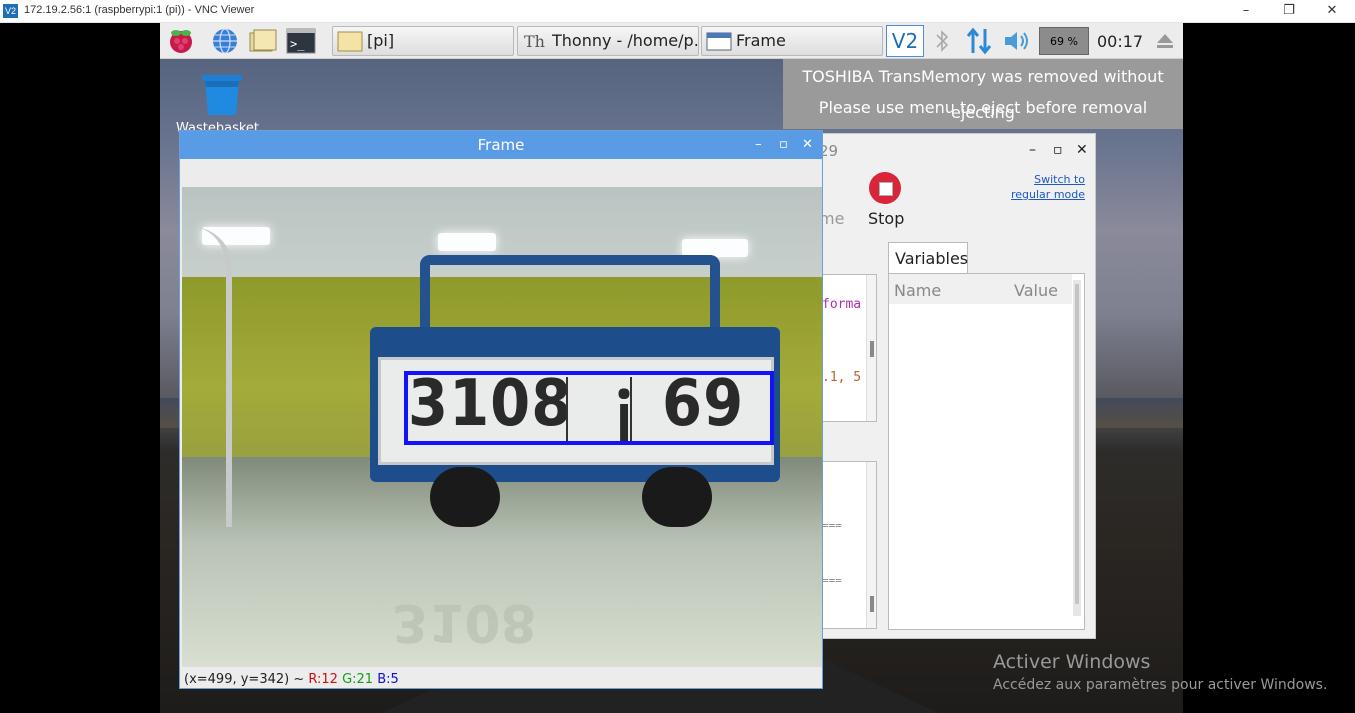  Describe the element at coordinates (181, 41) in the screenshot. I see `raspberry-menu-icon` at that location.